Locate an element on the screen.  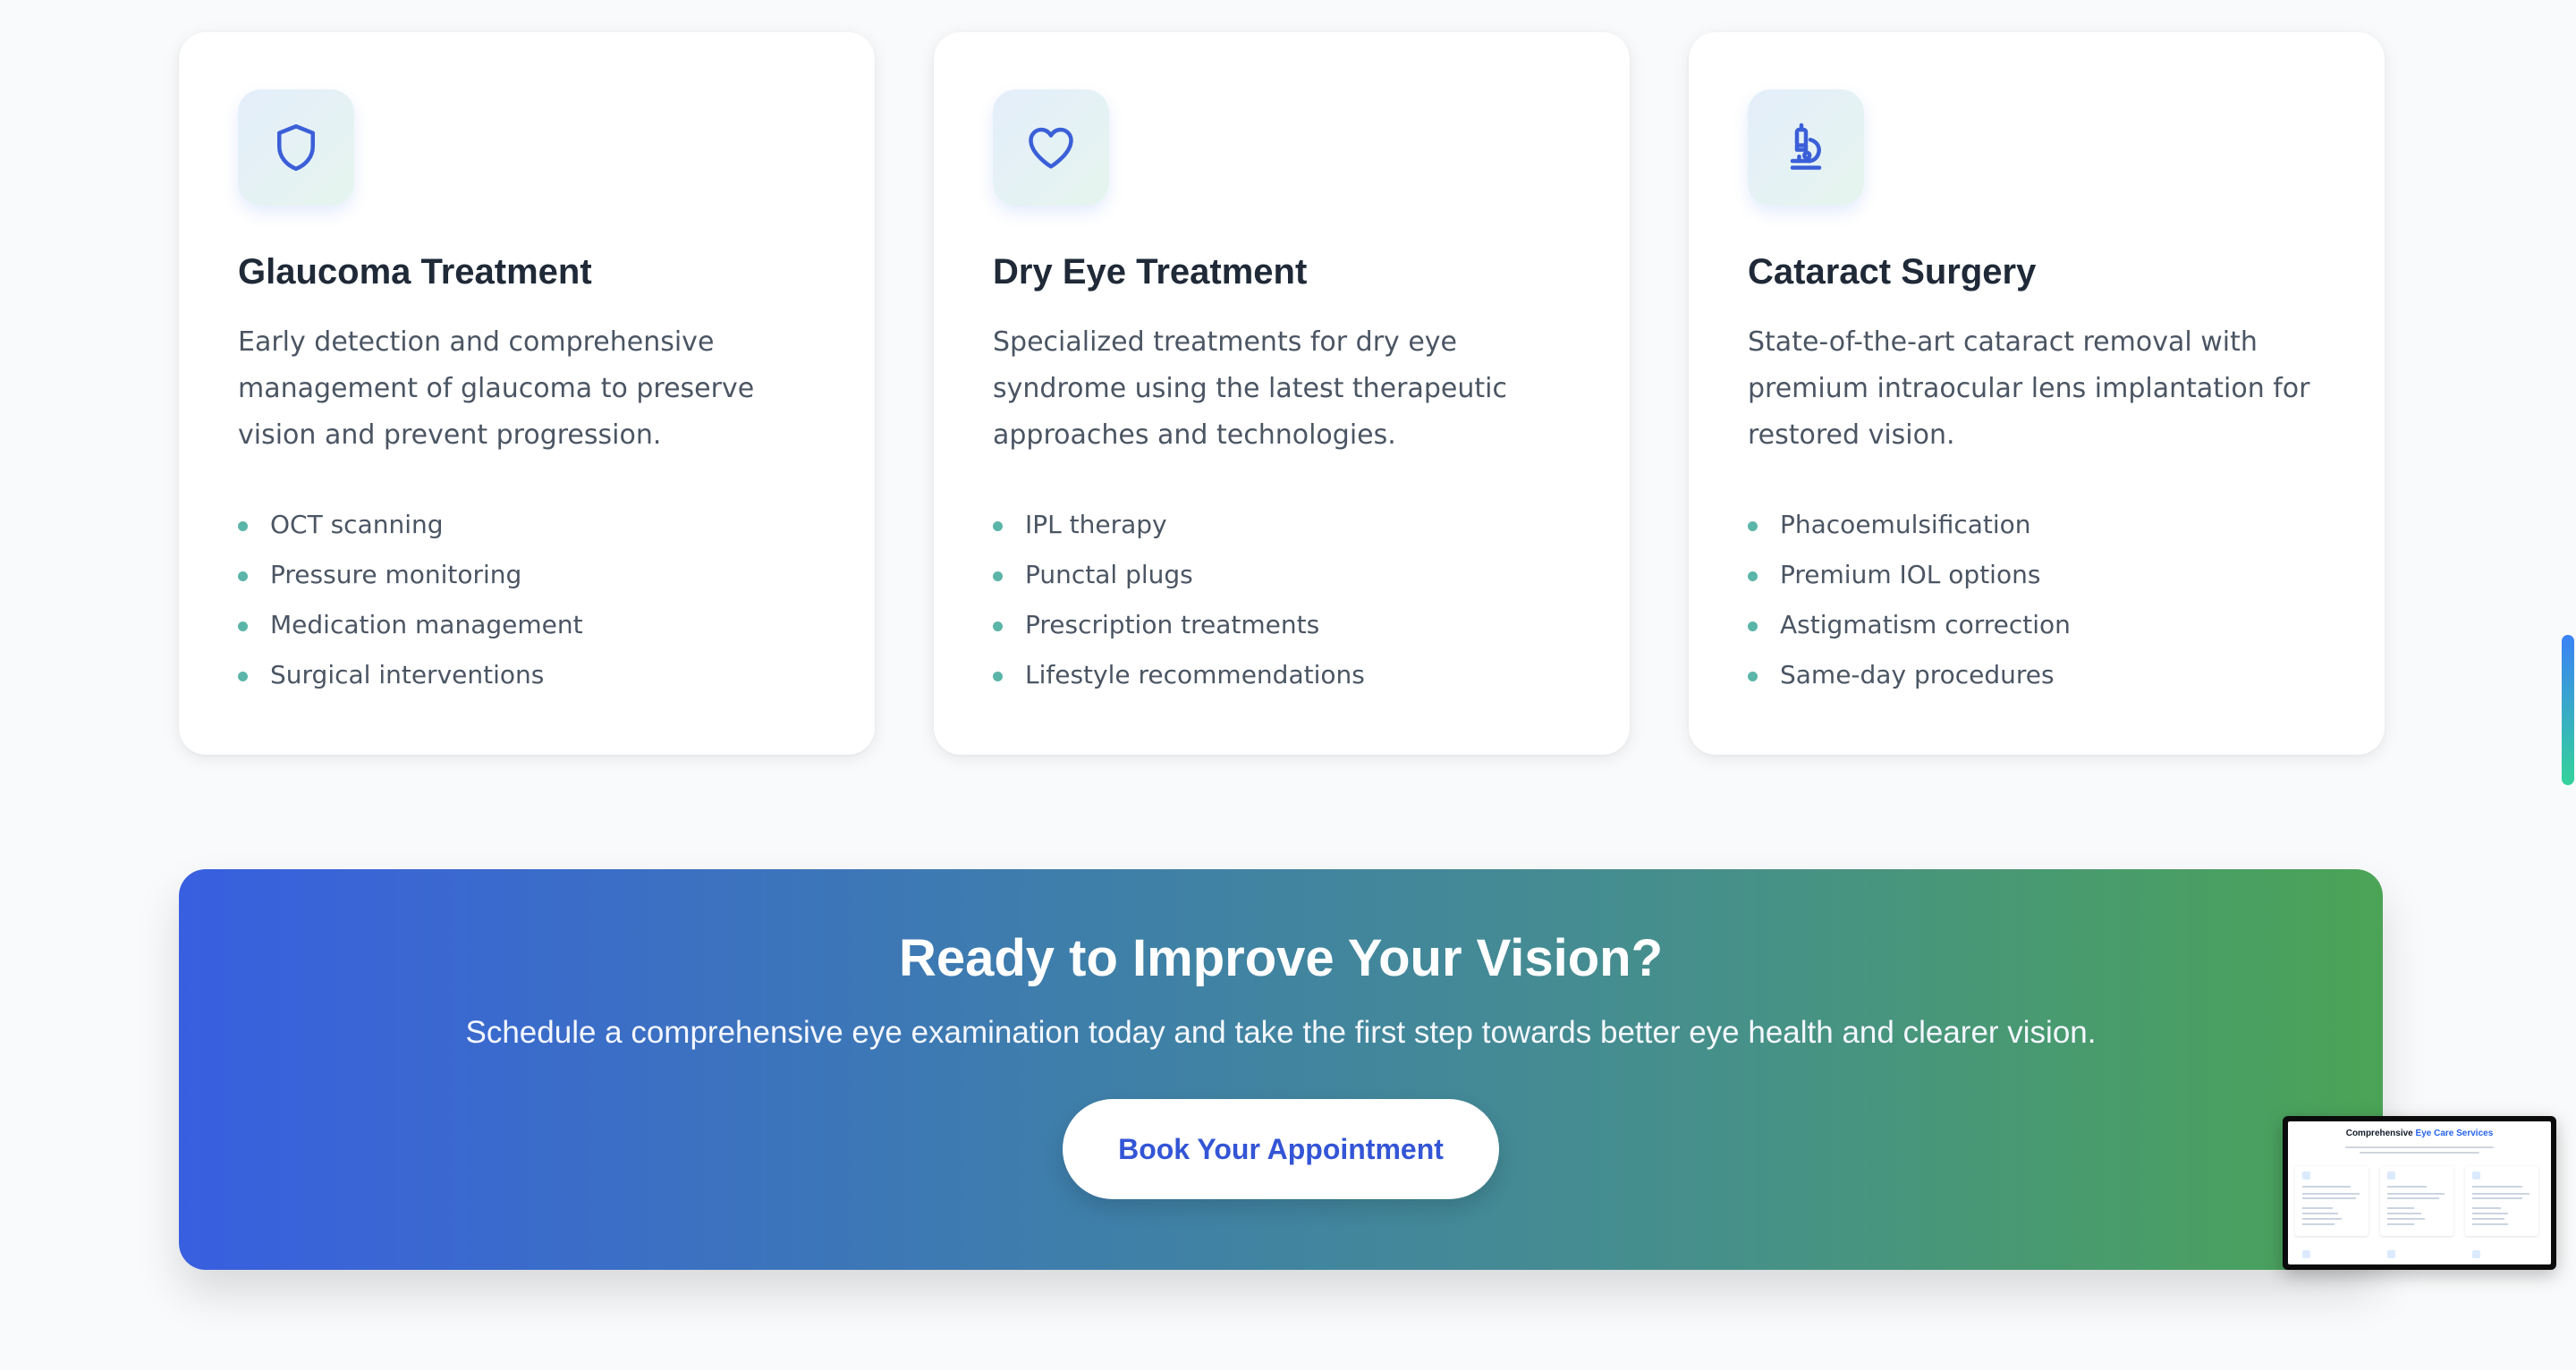
preview-content: Comprehensive Eye Care Services is located at coordinates (2419, 1192).